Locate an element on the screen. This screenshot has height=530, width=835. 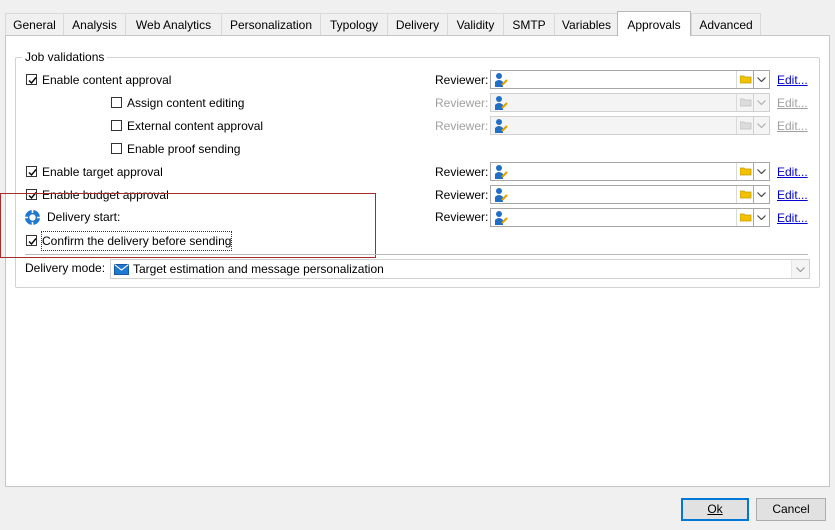
delivery-mode-label: Delivery mode: is located at coordinates (65, 268).